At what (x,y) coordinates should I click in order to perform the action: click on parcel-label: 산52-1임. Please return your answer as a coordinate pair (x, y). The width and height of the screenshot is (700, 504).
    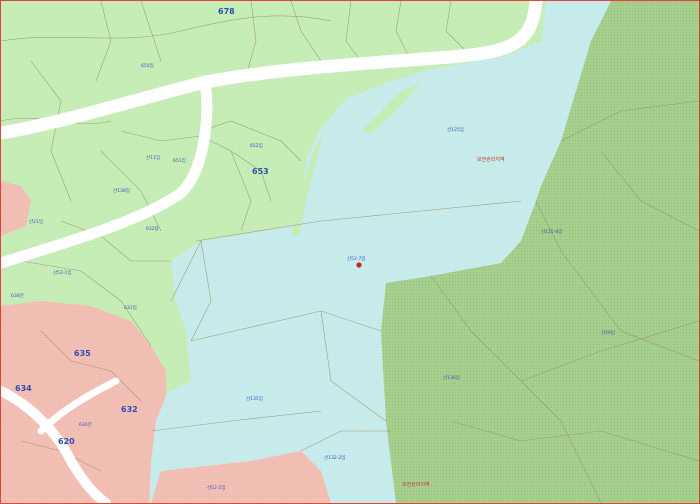
    Looking at the image, I should click on (62, 272).